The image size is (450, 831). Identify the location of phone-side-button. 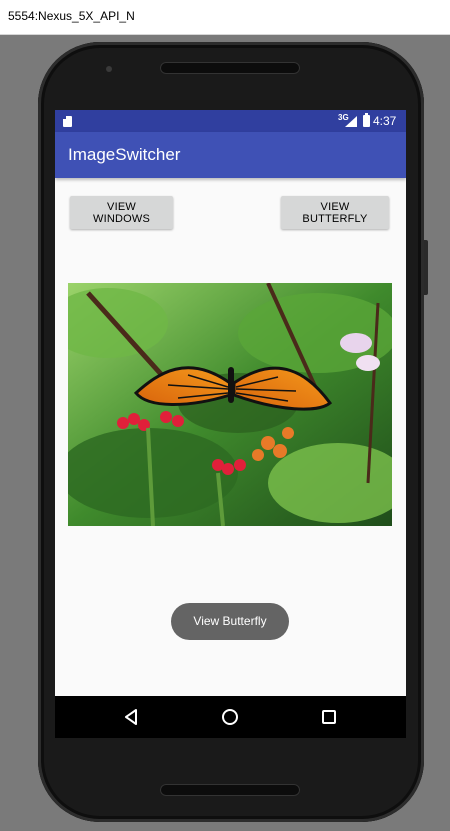
(426, 267).